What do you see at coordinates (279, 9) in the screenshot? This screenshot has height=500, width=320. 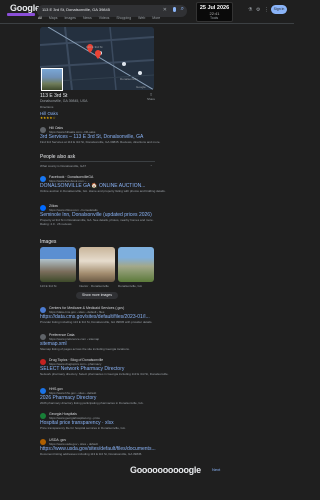 I see `sign-in-button: Sign in` at bounding box center [279, 9].